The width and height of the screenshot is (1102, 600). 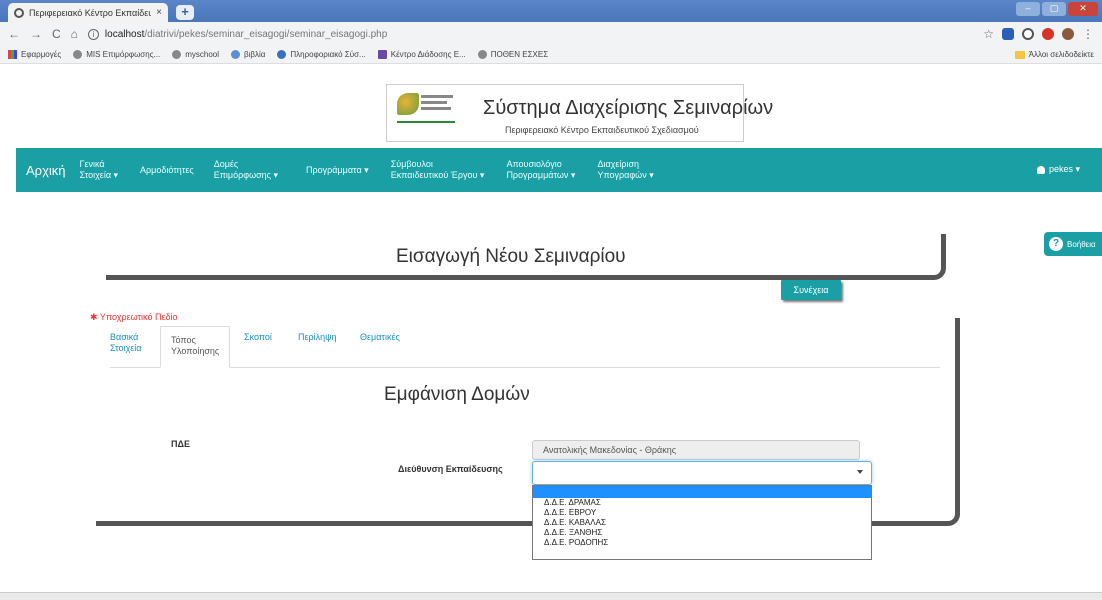 What do you see at coordinates (1083, 9) in the screenshot?
I see `close-window-button: ✕` at bounding box center [1083, 9].